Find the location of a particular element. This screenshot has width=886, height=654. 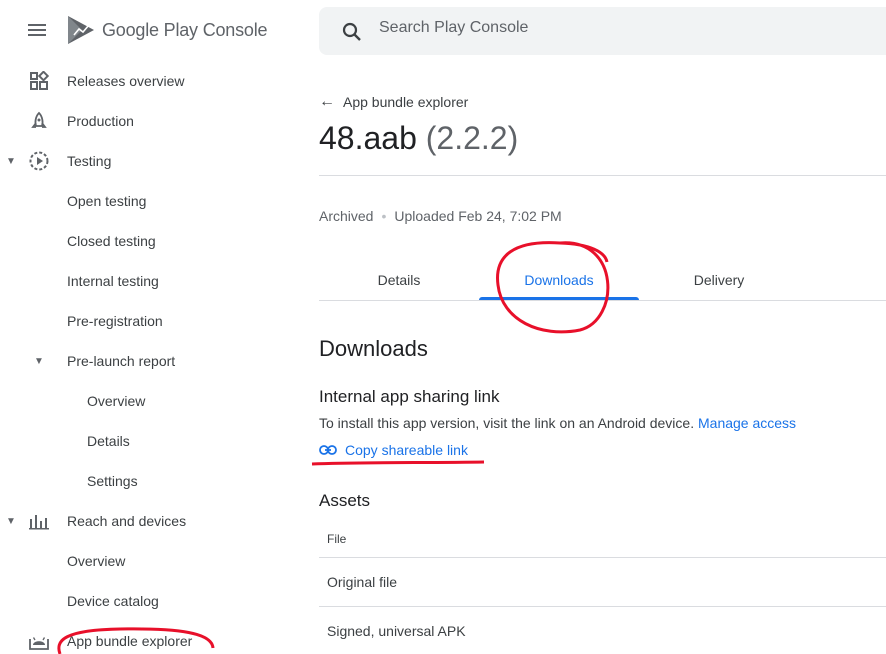

sidebar-item-label: App bundle explorer is located at coordinates (130, 641).